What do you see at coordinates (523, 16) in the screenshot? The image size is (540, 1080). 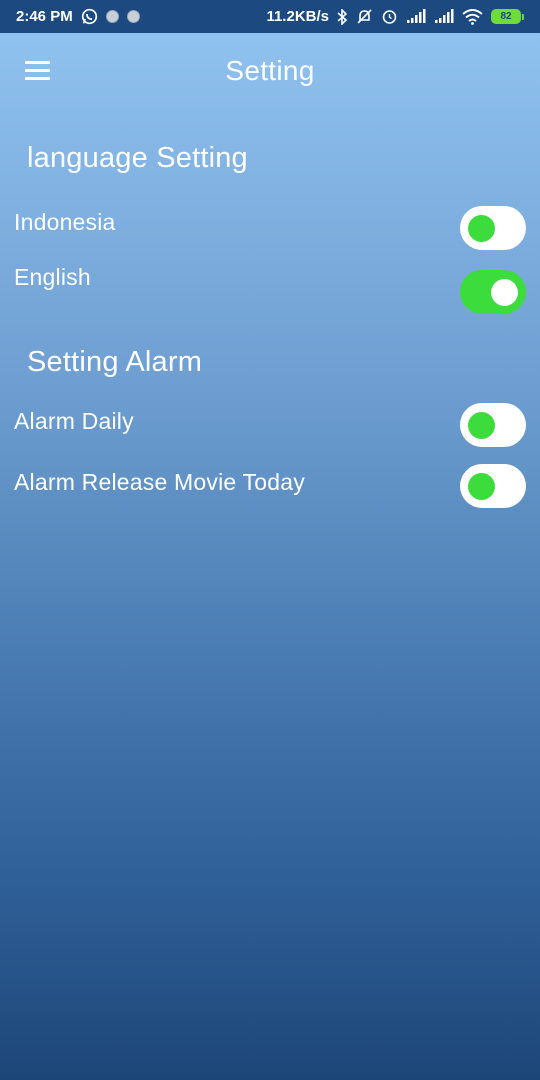 I see `battery-tip` at bounding box center [523, 16].